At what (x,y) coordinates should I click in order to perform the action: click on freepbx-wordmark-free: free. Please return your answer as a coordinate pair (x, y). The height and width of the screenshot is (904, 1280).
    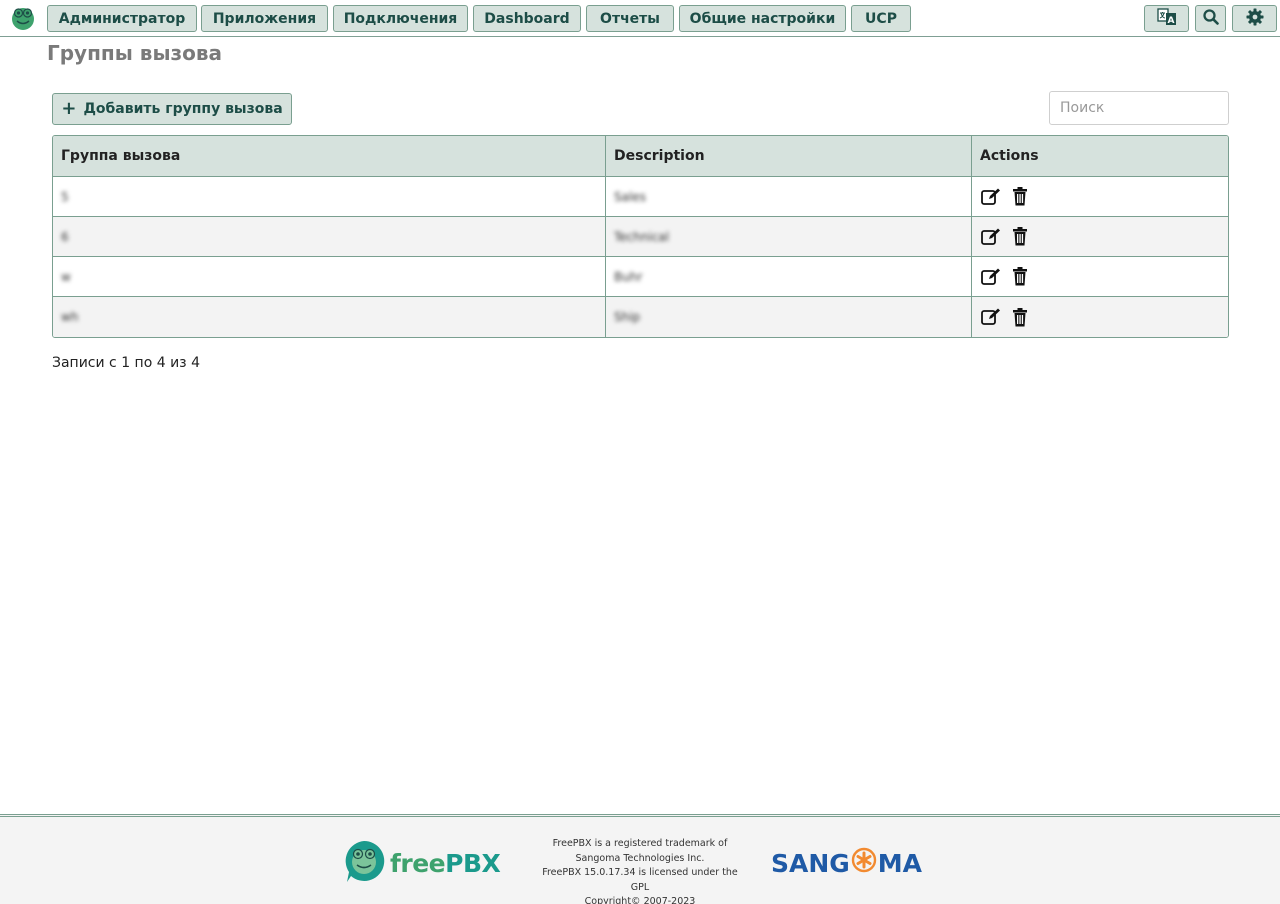
    Looking at the image, I should click on (418, 863).